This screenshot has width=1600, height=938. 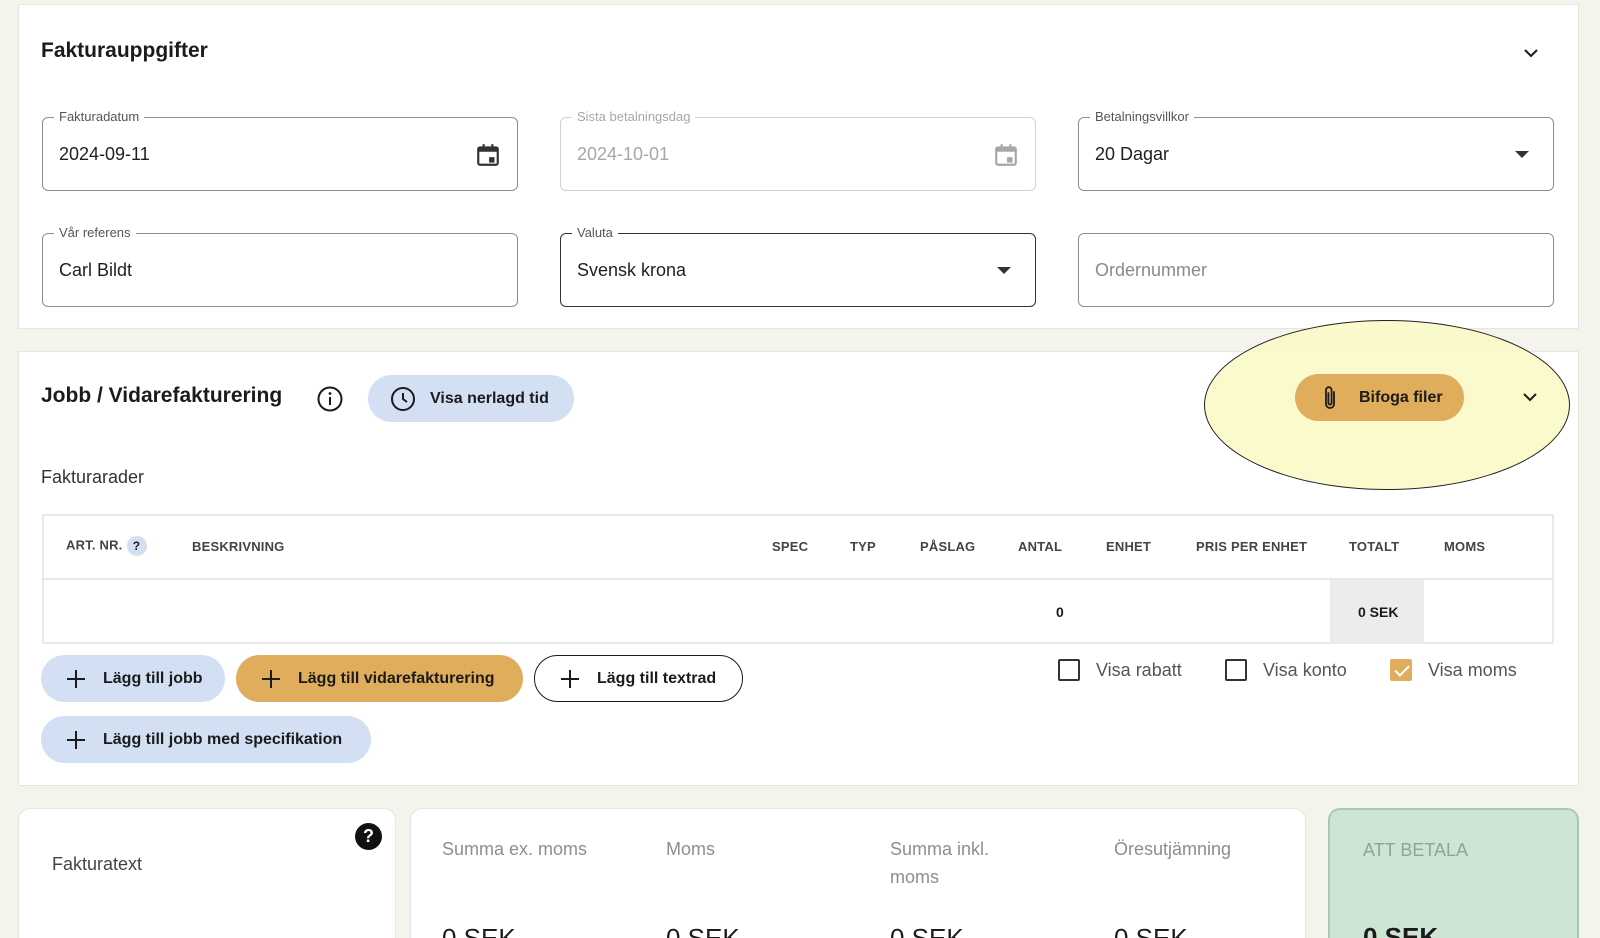 I want to click on order-number-placeholder: Ordernummer, so click(x=1151, y=270).